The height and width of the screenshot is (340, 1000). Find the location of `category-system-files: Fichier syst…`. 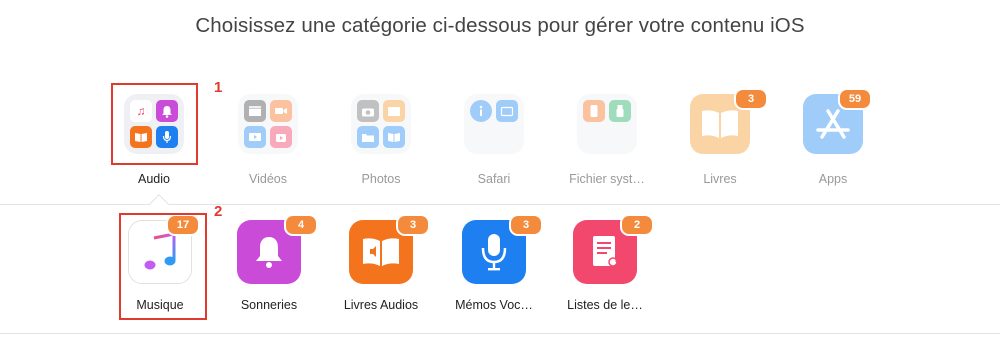

category-system-files: Fichier syst… is located at coordinates (607, 142).